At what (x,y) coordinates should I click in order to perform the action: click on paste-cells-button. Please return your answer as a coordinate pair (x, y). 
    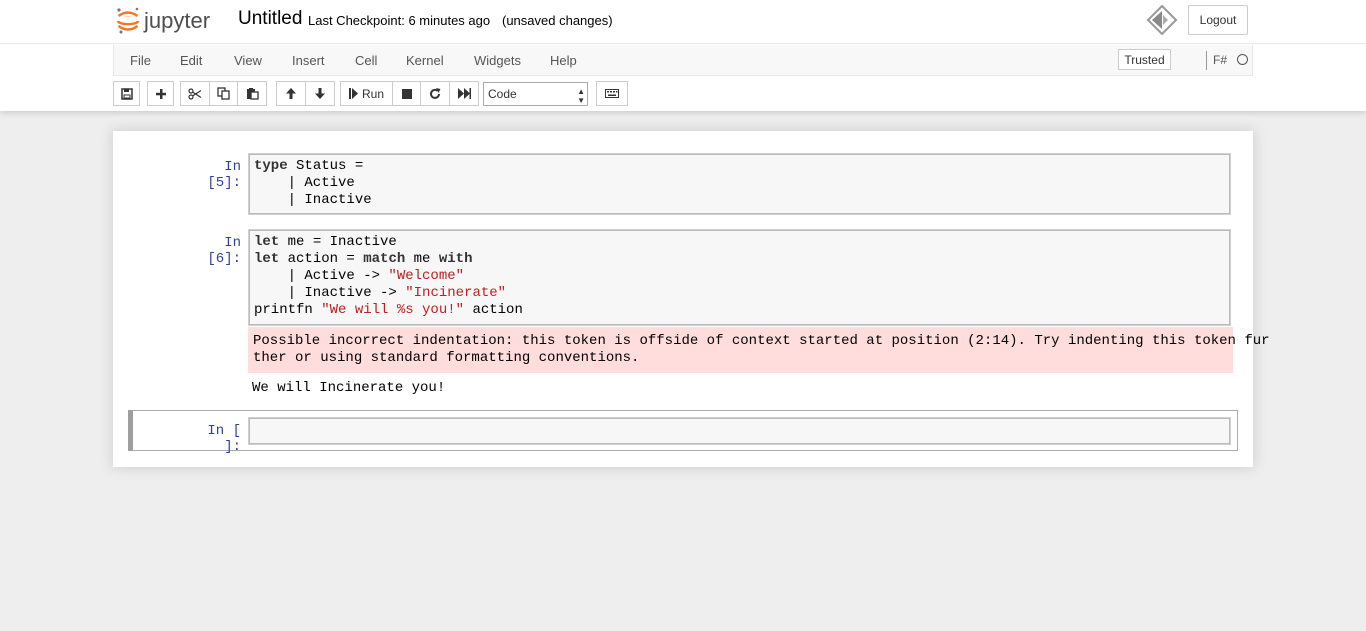
    Looking at the image, I should click on (252, 93).